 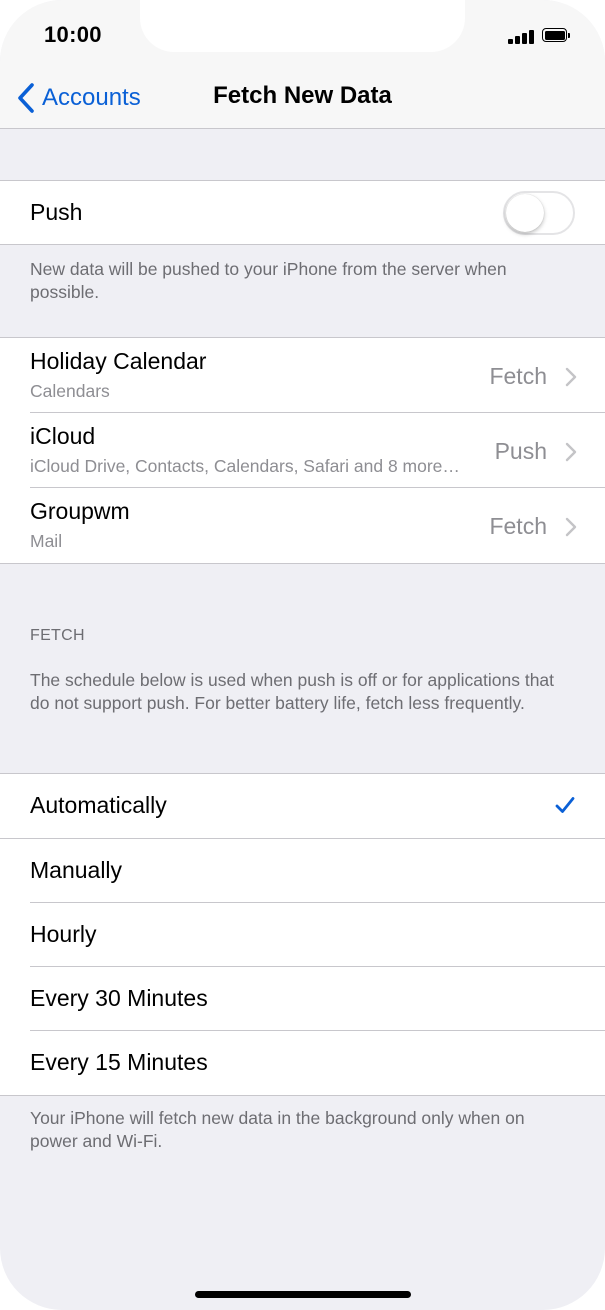 I want to click on page-title: Fetch New Data, so click(x=302, y=95).